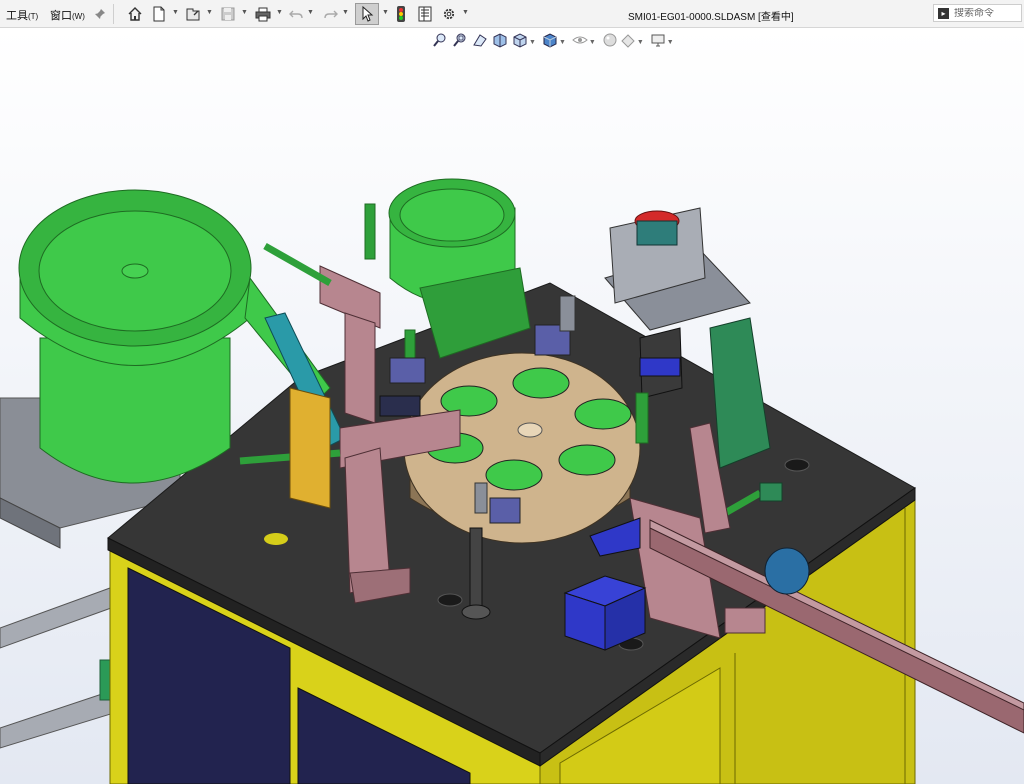  Describe the element at coordinates (279, 12) in the screenshot. I see `print-dropdown-chevron-icon: ▼` at that location.